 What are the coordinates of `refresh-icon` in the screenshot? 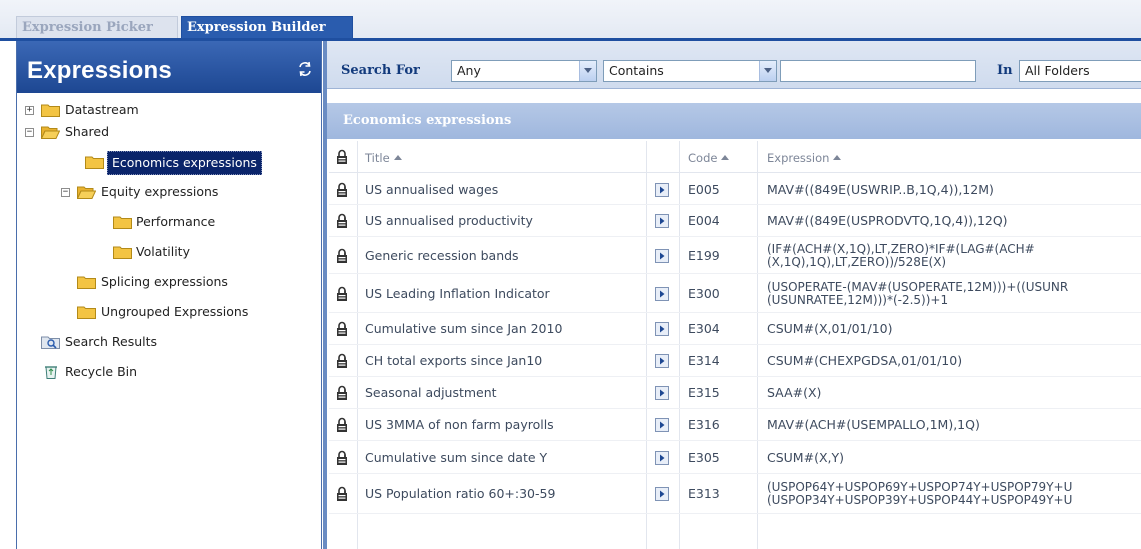 It's located at (305, 69).